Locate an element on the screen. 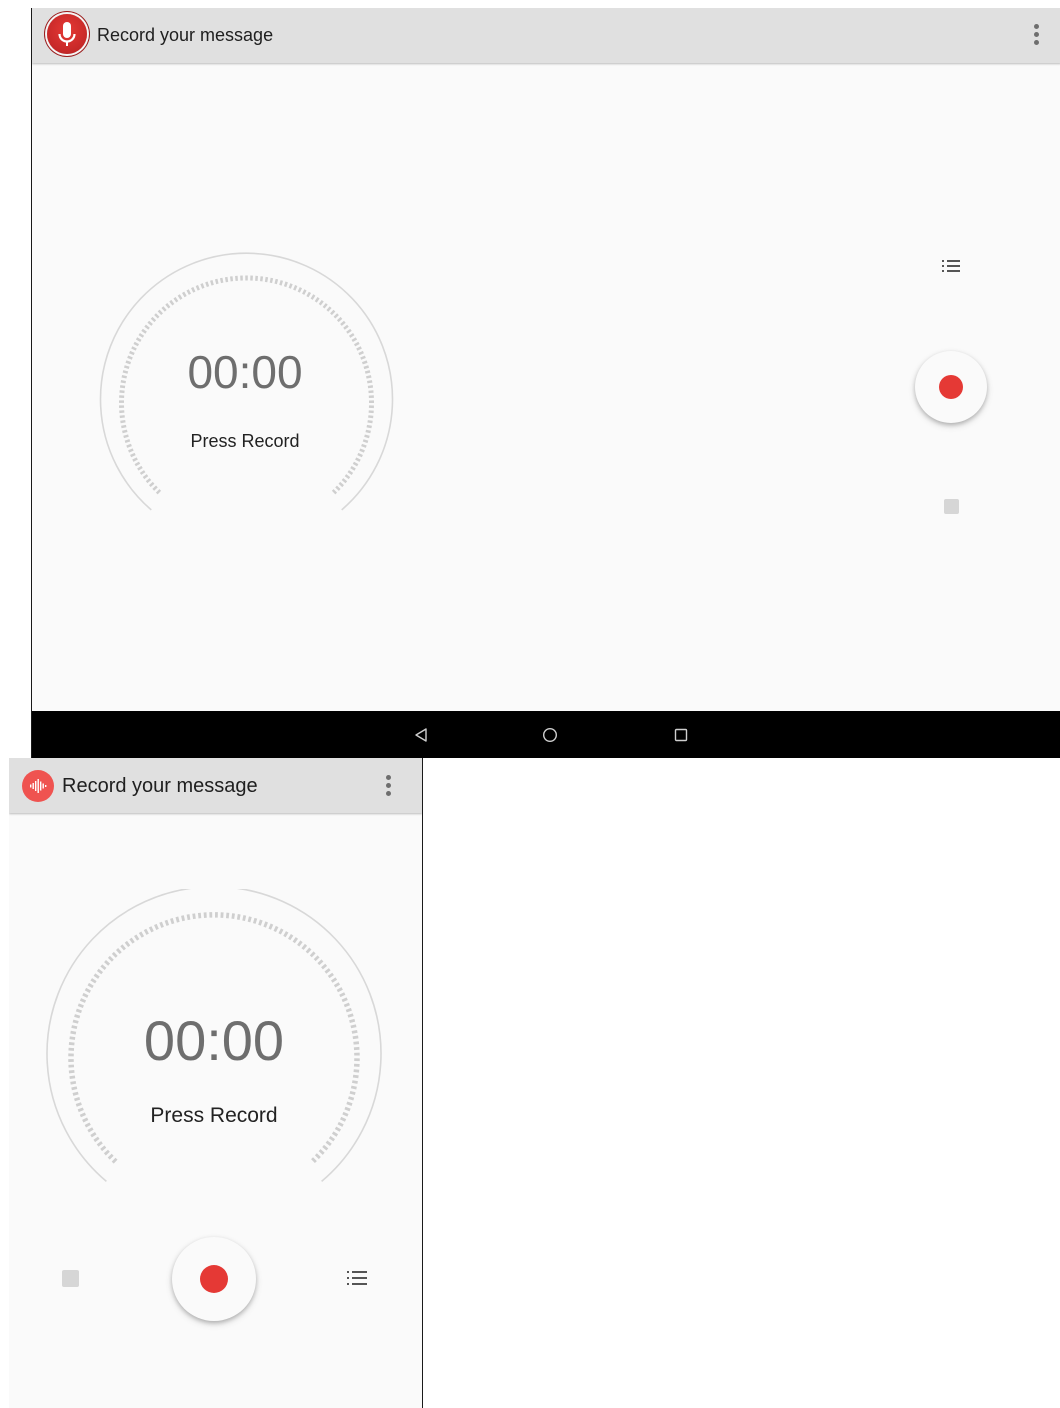  back-icon is located at coordinates (421, 735).